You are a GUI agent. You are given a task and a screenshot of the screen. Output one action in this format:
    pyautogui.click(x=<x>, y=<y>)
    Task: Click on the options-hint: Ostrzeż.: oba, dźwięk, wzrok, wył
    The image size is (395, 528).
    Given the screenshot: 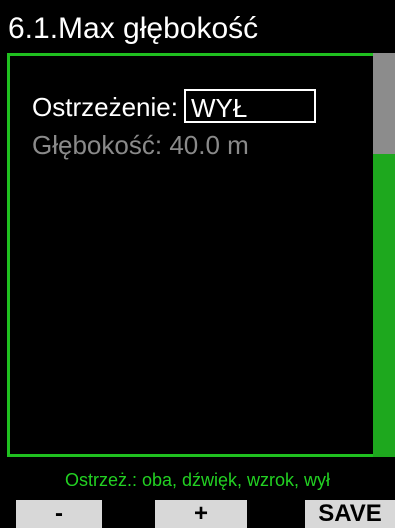 What is the action you would take?
    pyautogui.click(x=197, y=480)
    